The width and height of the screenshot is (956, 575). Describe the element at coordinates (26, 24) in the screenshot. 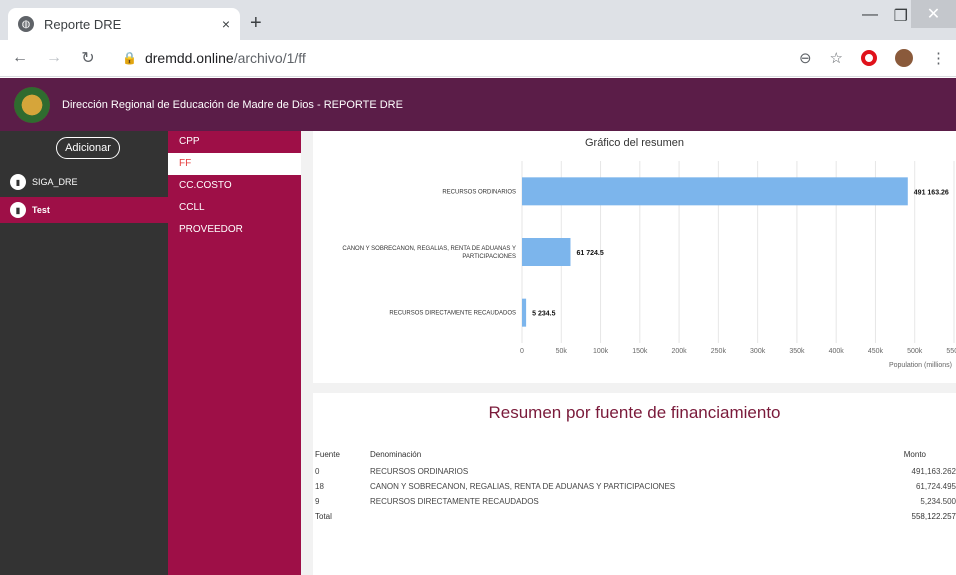

I see `globe-icon: ◍` at that location.